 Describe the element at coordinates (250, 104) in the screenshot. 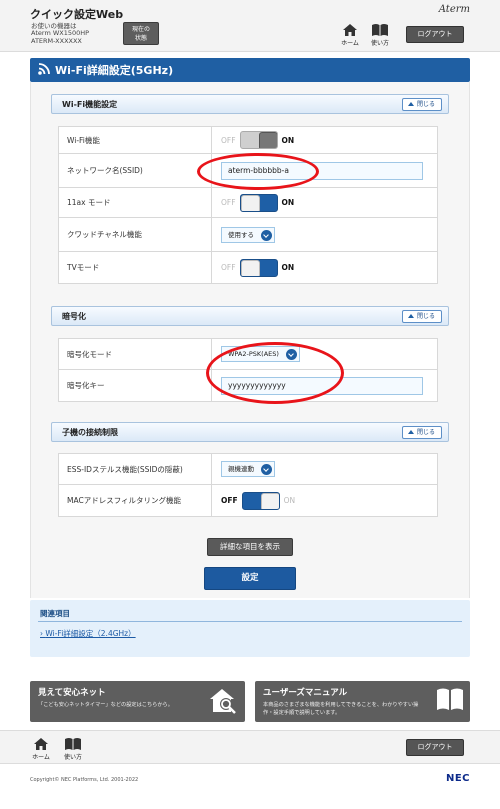

I see `wifi-function-section-header: Wi-Fi機能設定 閉じる` at that location.